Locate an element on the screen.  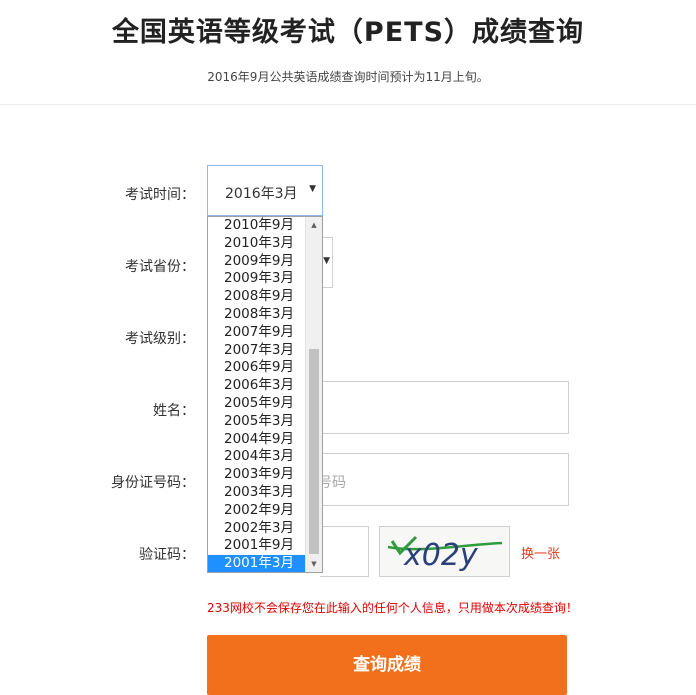
privacy-notice: 233网校不会保存您在此输入的任何个人信息，只用做本次成绩查询！ is located at coordinates (392, 608).